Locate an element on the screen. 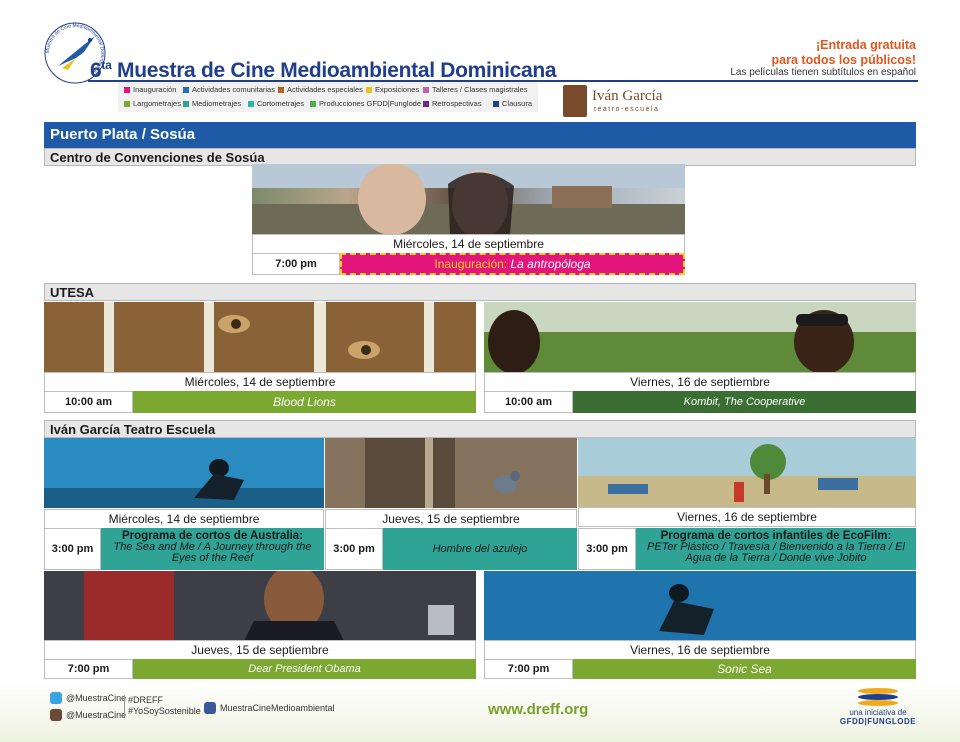  film-still-hombre-del-azulejo is located at coordinates (451, 473).